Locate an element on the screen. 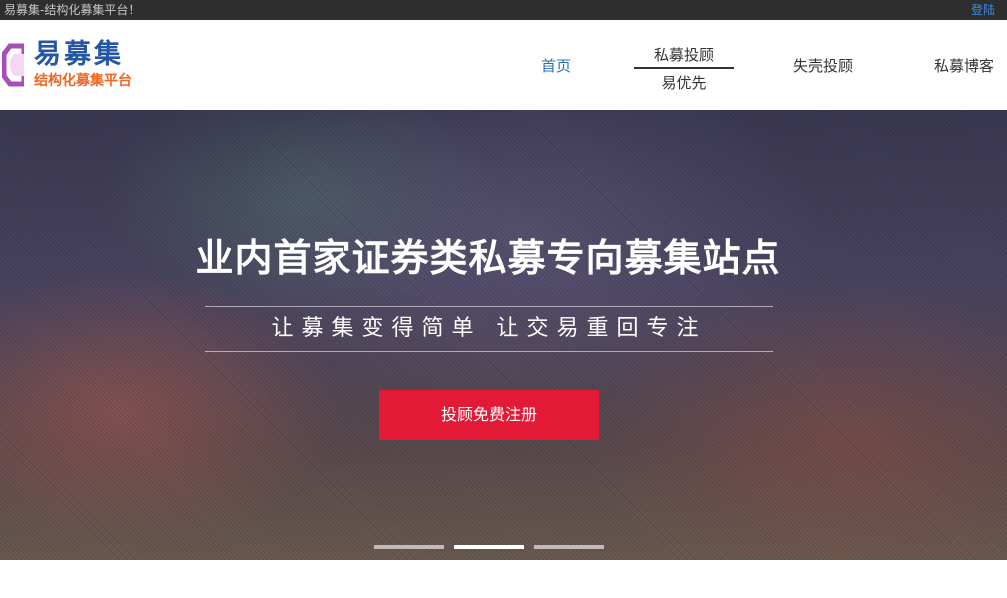 This screenshot has height=598, width=1007. nav-private-blog: 私募博客 is located at coordinates (964, 66).